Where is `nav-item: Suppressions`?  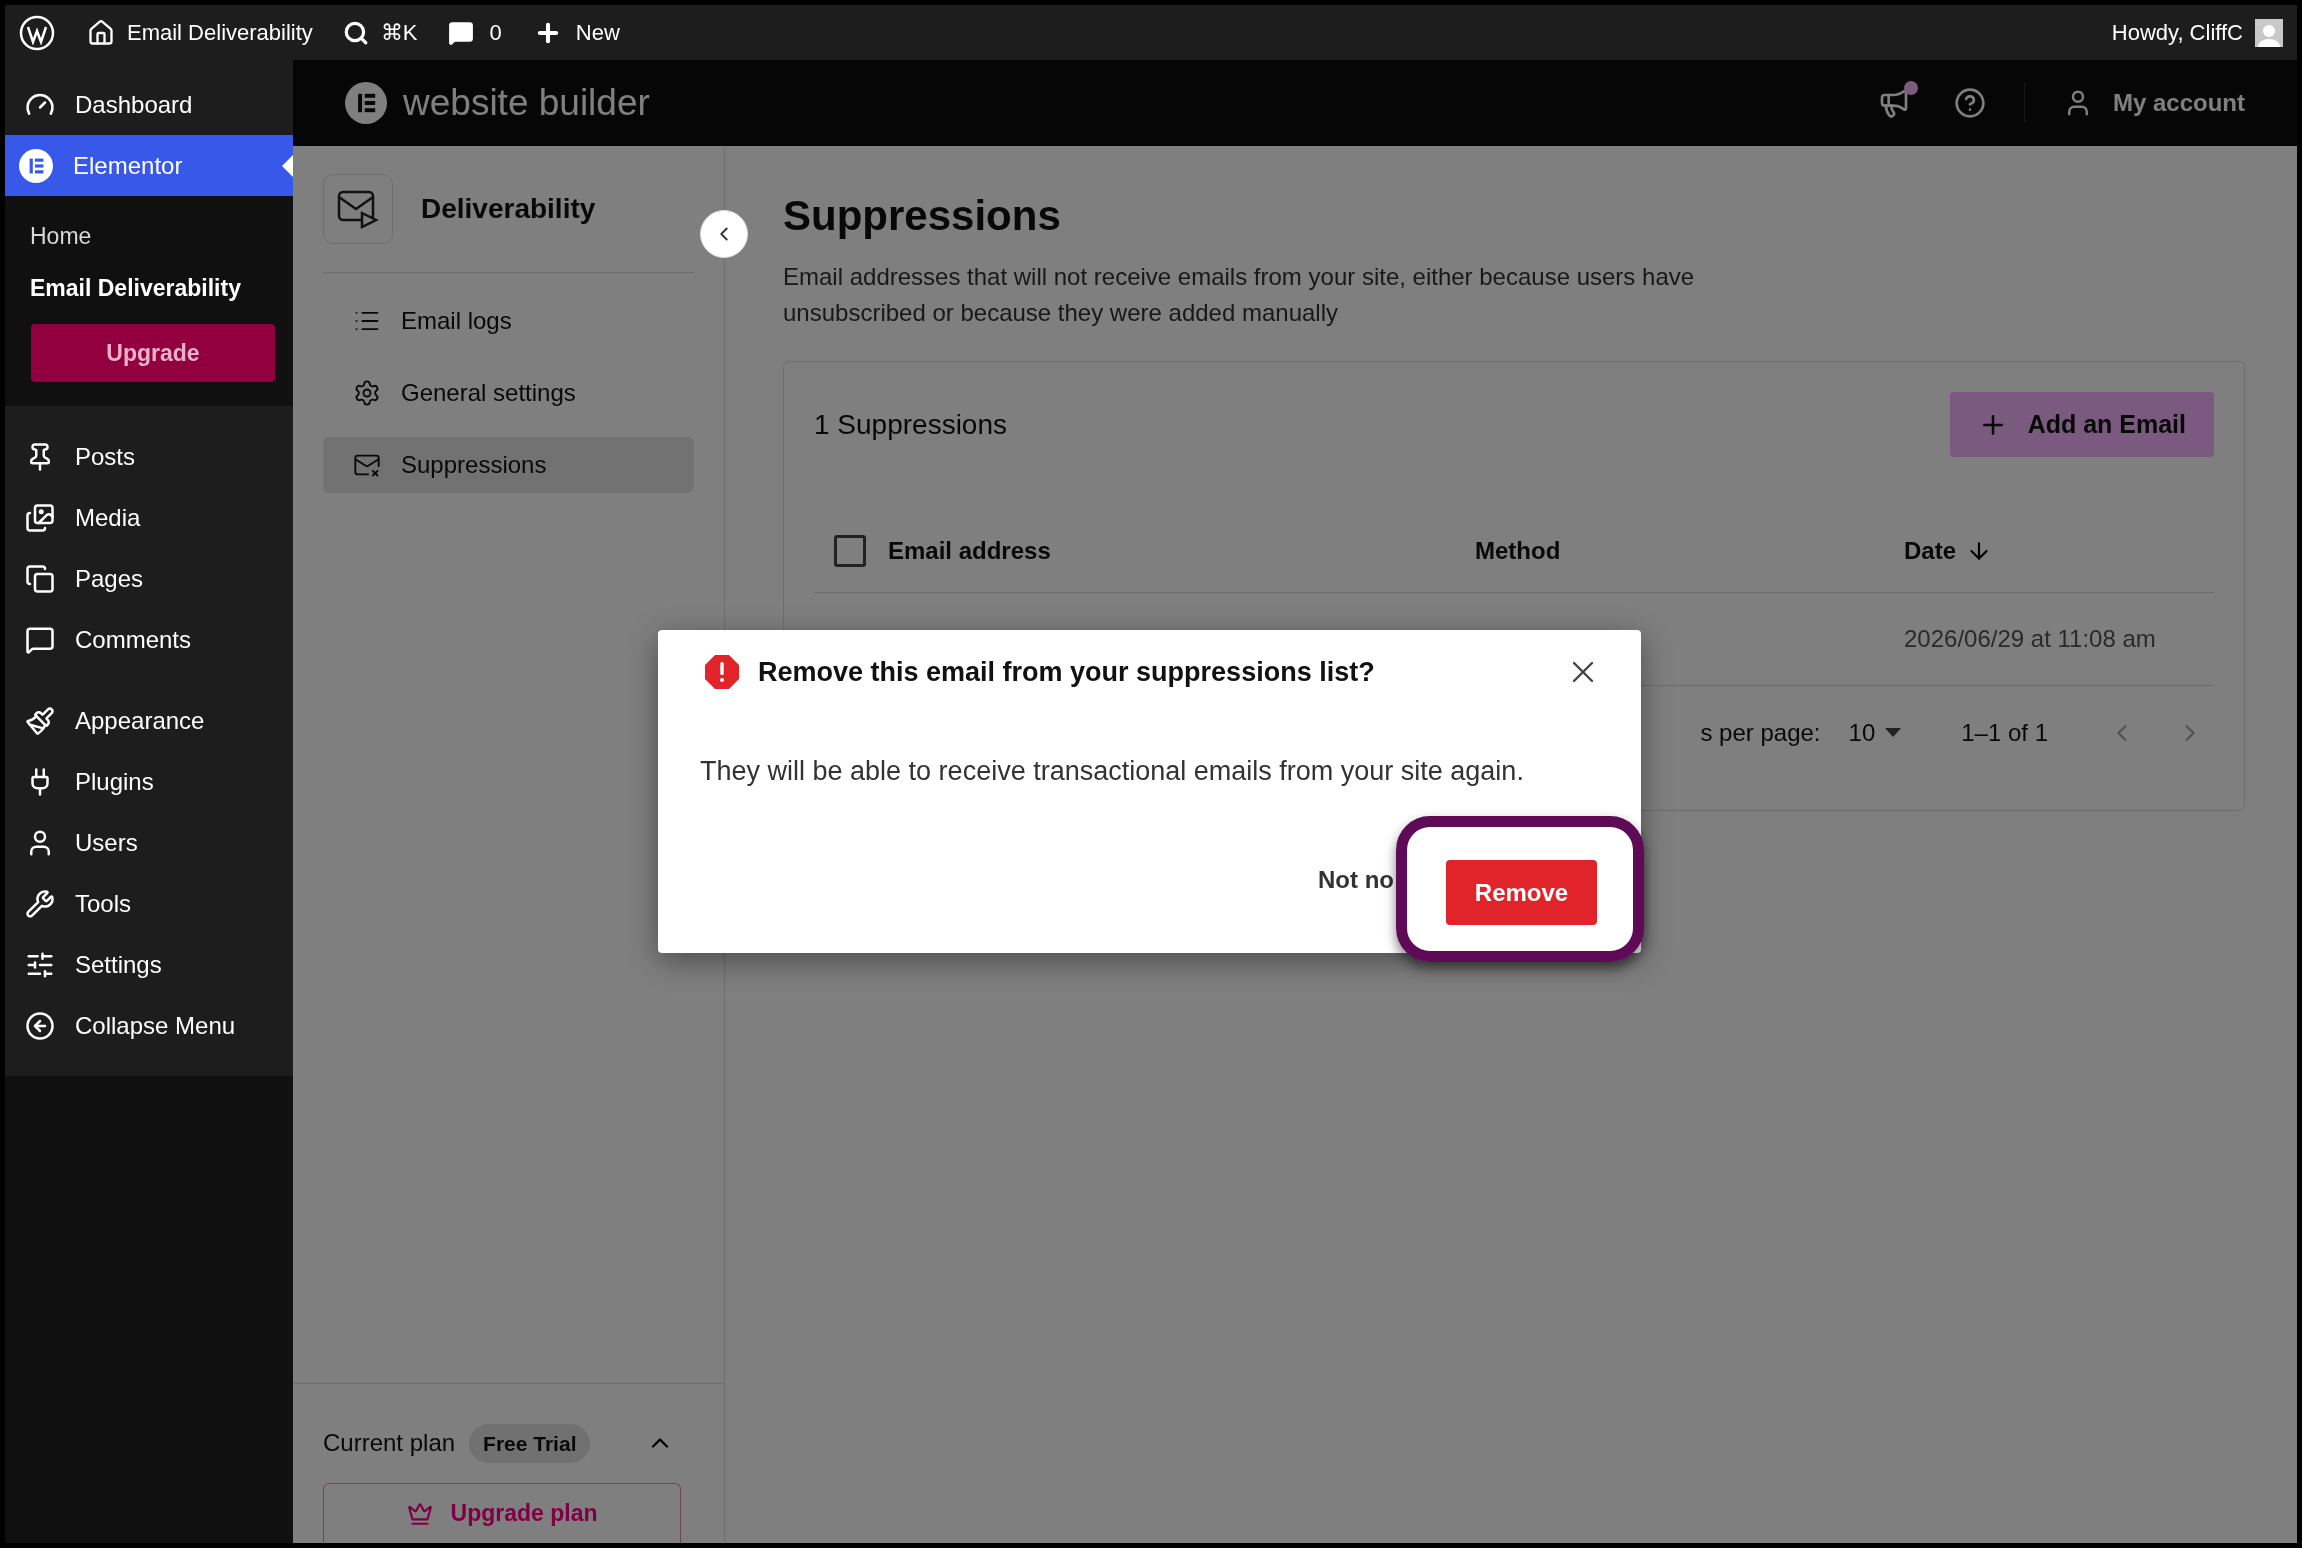 nav-item: Suppressions is located at coordinates (508, 465).